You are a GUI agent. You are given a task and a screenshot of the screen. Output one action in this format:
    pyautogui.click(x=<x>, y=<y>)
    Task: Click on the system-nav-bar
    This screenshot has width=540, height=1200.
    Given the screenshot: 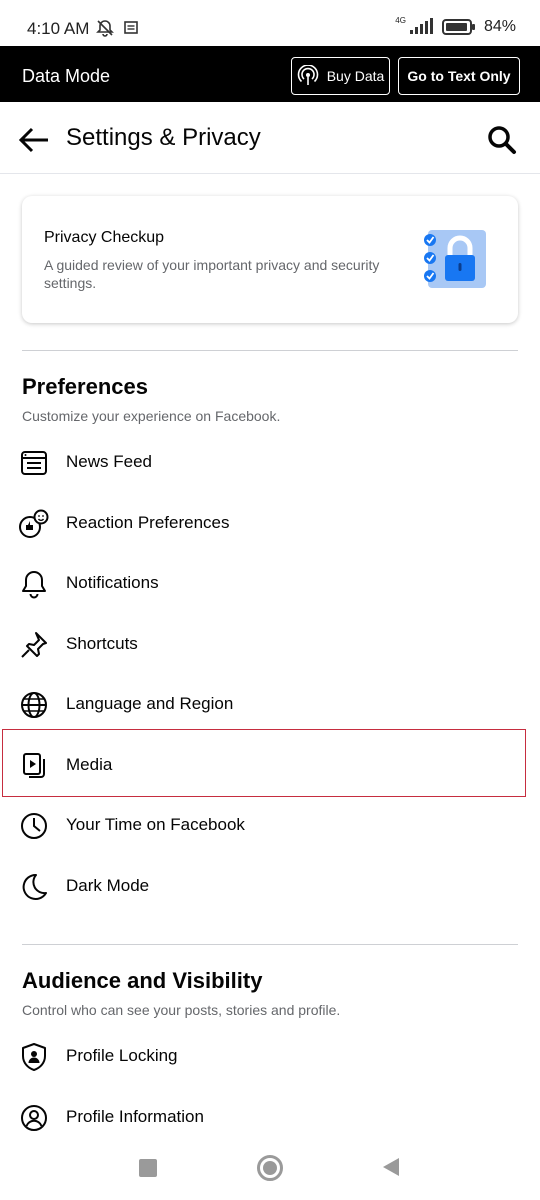 What is the action you would take?
    pyautogui.click(x=270, y=1167)
    